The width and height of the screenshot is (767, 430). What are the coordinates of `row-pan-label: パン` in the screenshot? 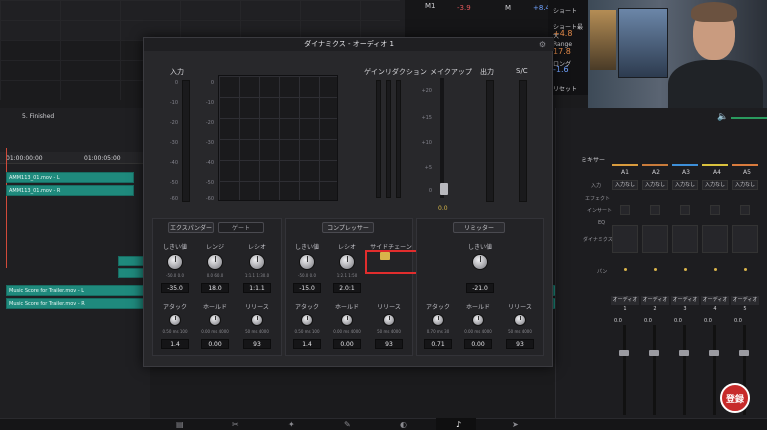 It's located at (602, 272).